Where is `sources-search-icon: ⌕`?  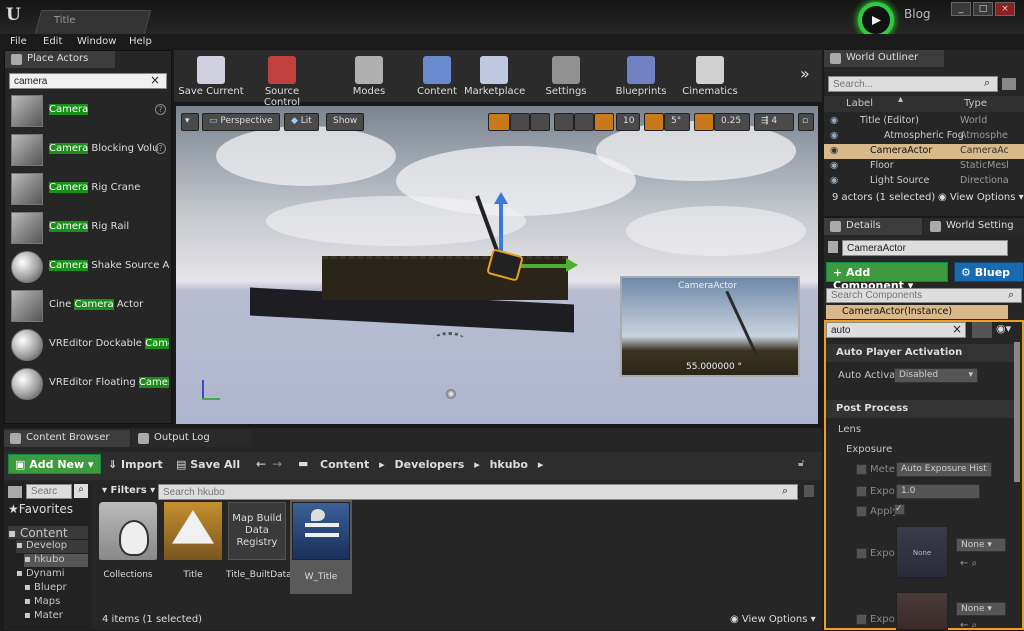
sources-search-icon: ⌕ is located at coordinates (81, 491).